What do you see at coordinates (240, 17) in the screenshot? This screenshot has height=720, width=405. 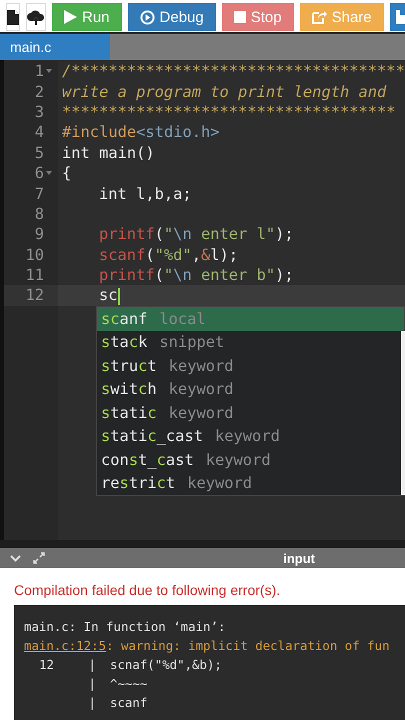 I see `stop-square-icon` at bounding box center [240, 17].